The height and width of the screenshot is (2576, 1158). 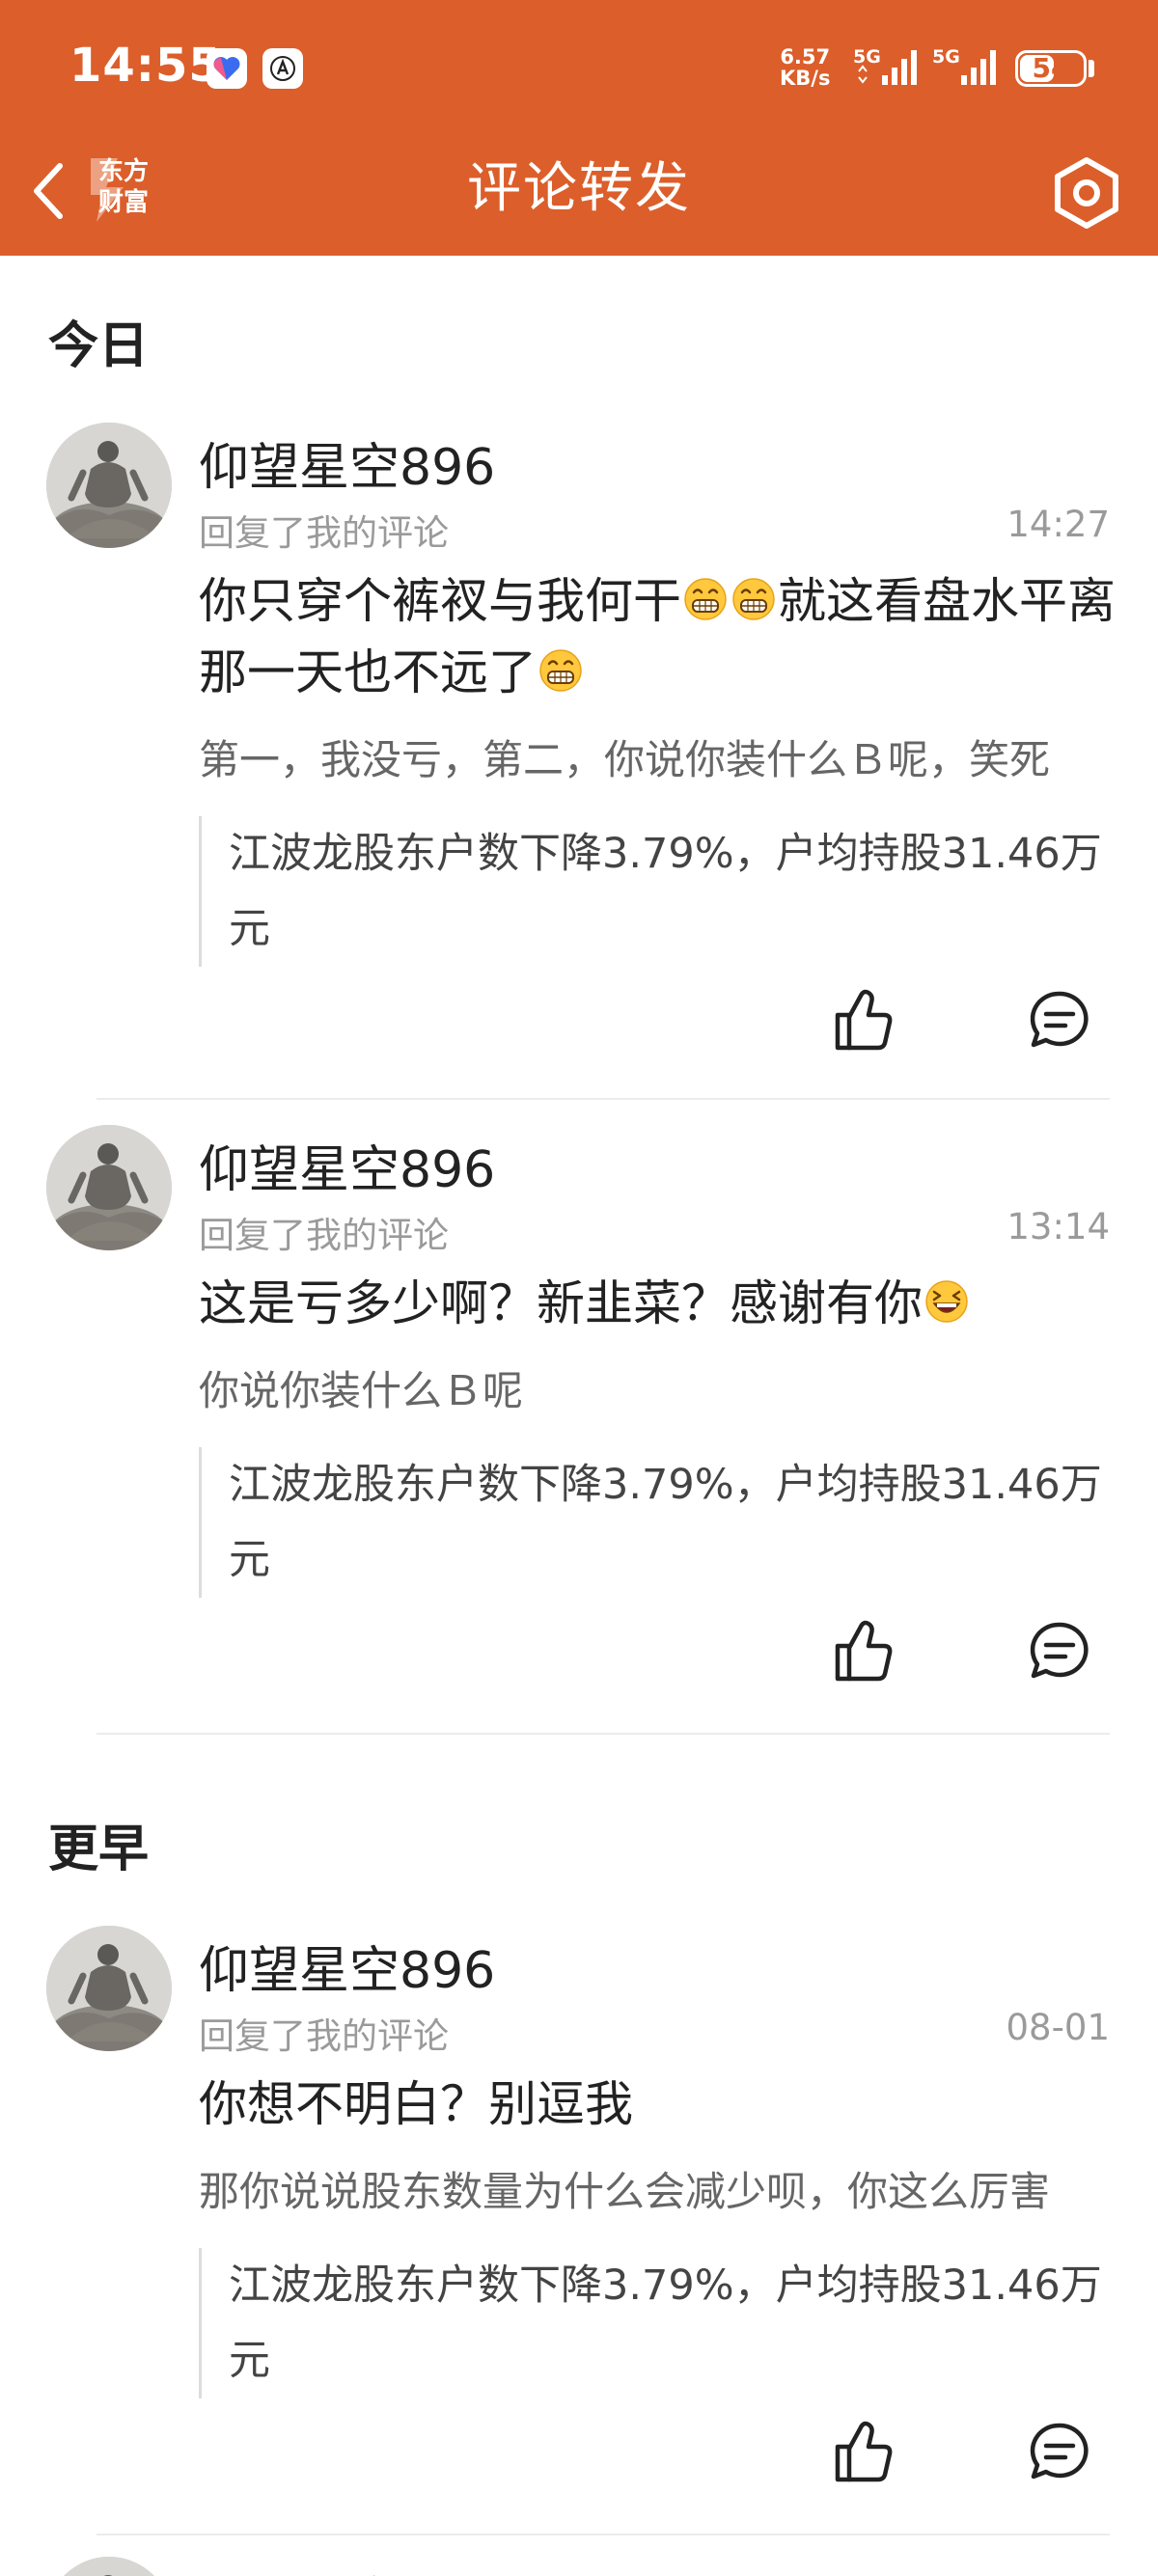 What do you see at coordinates (99, 1849) in the screenshot?
I see `section-title-earlier: 更早` at bounding box center [99, 1849].